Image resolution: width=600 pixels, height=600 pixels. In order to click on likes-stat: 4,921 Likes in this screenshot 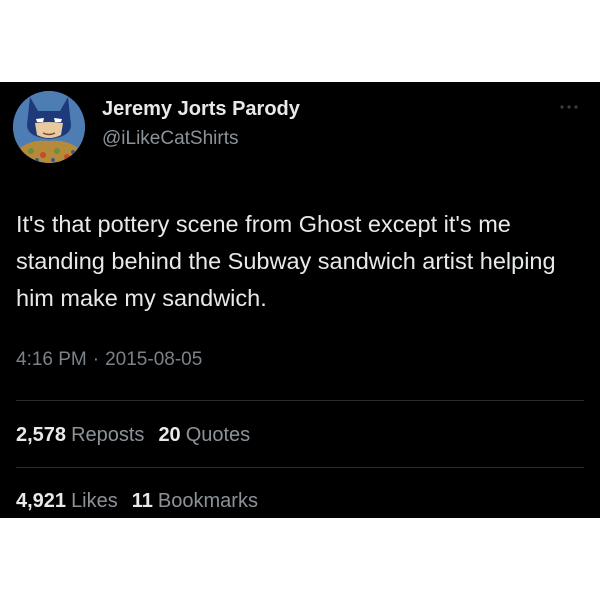, I will do `click(67, 501)`.